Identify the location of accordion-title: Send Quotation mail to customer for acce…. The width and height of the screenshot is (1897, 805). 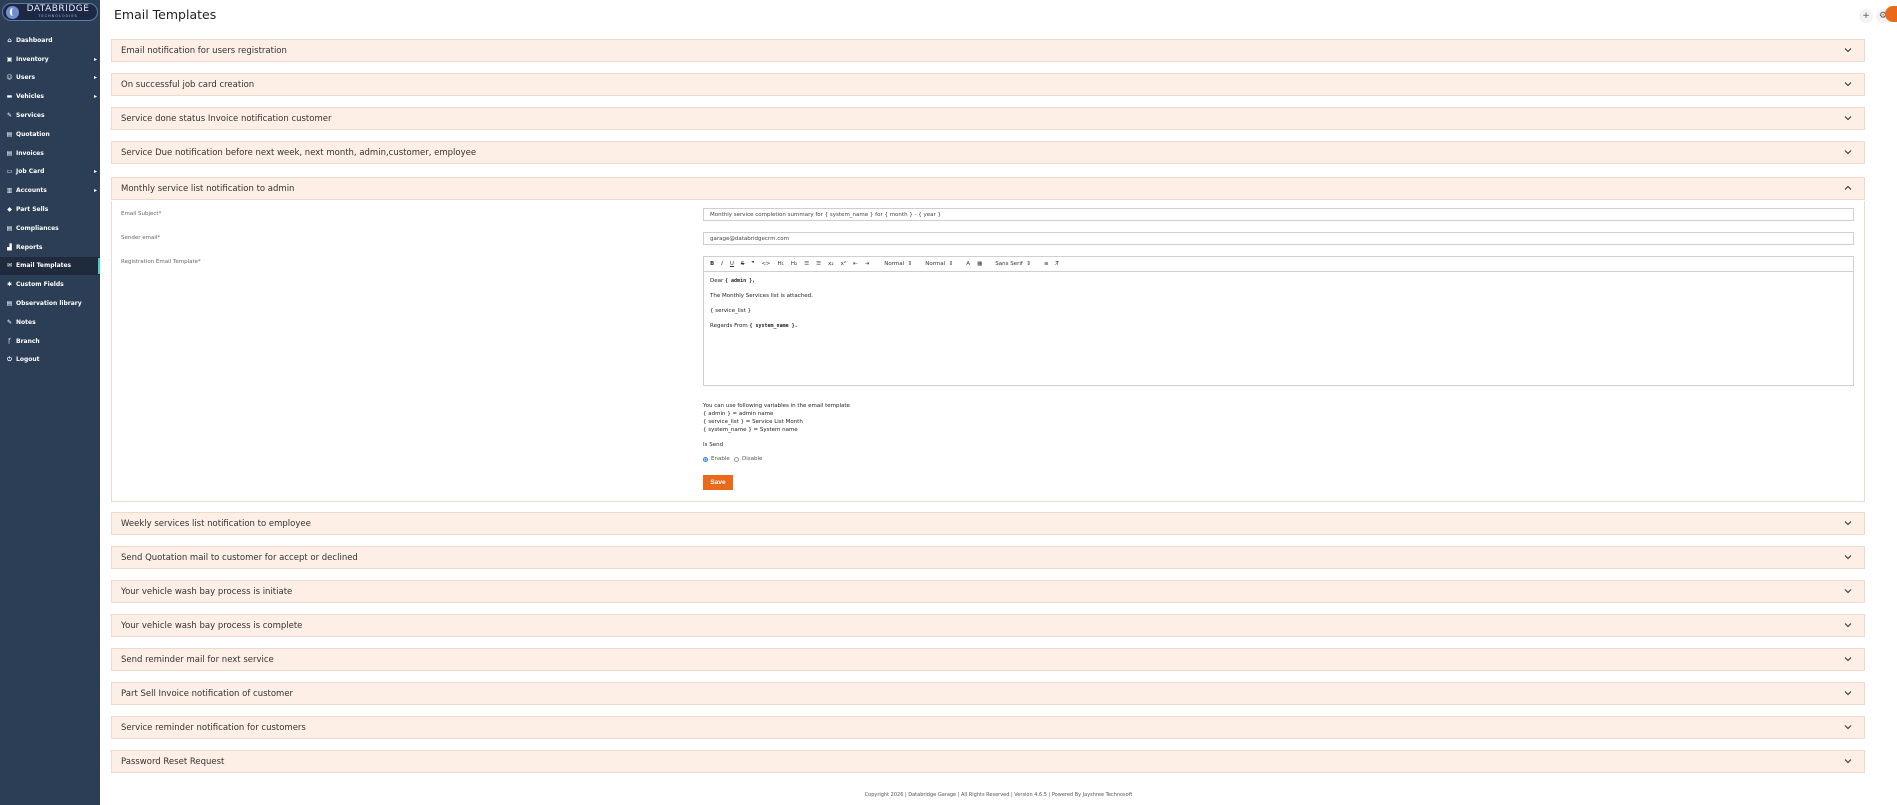
(239, 557).